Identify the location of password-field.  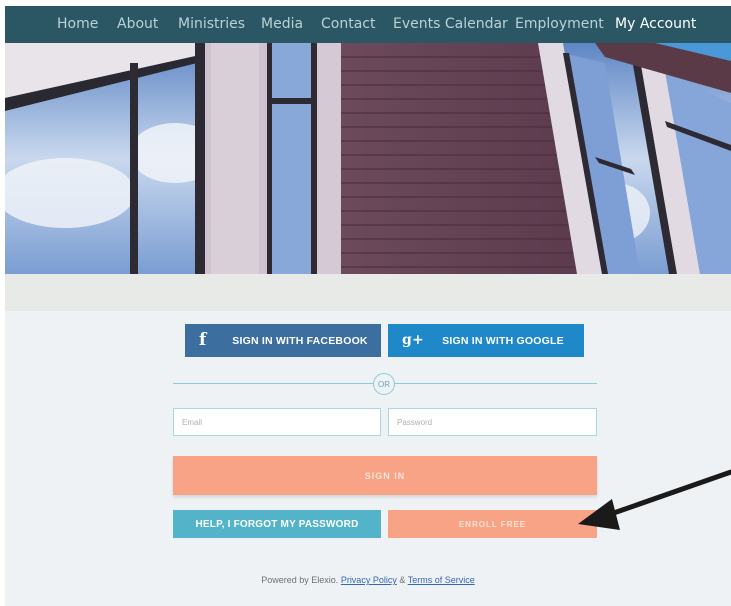
(492, 422).